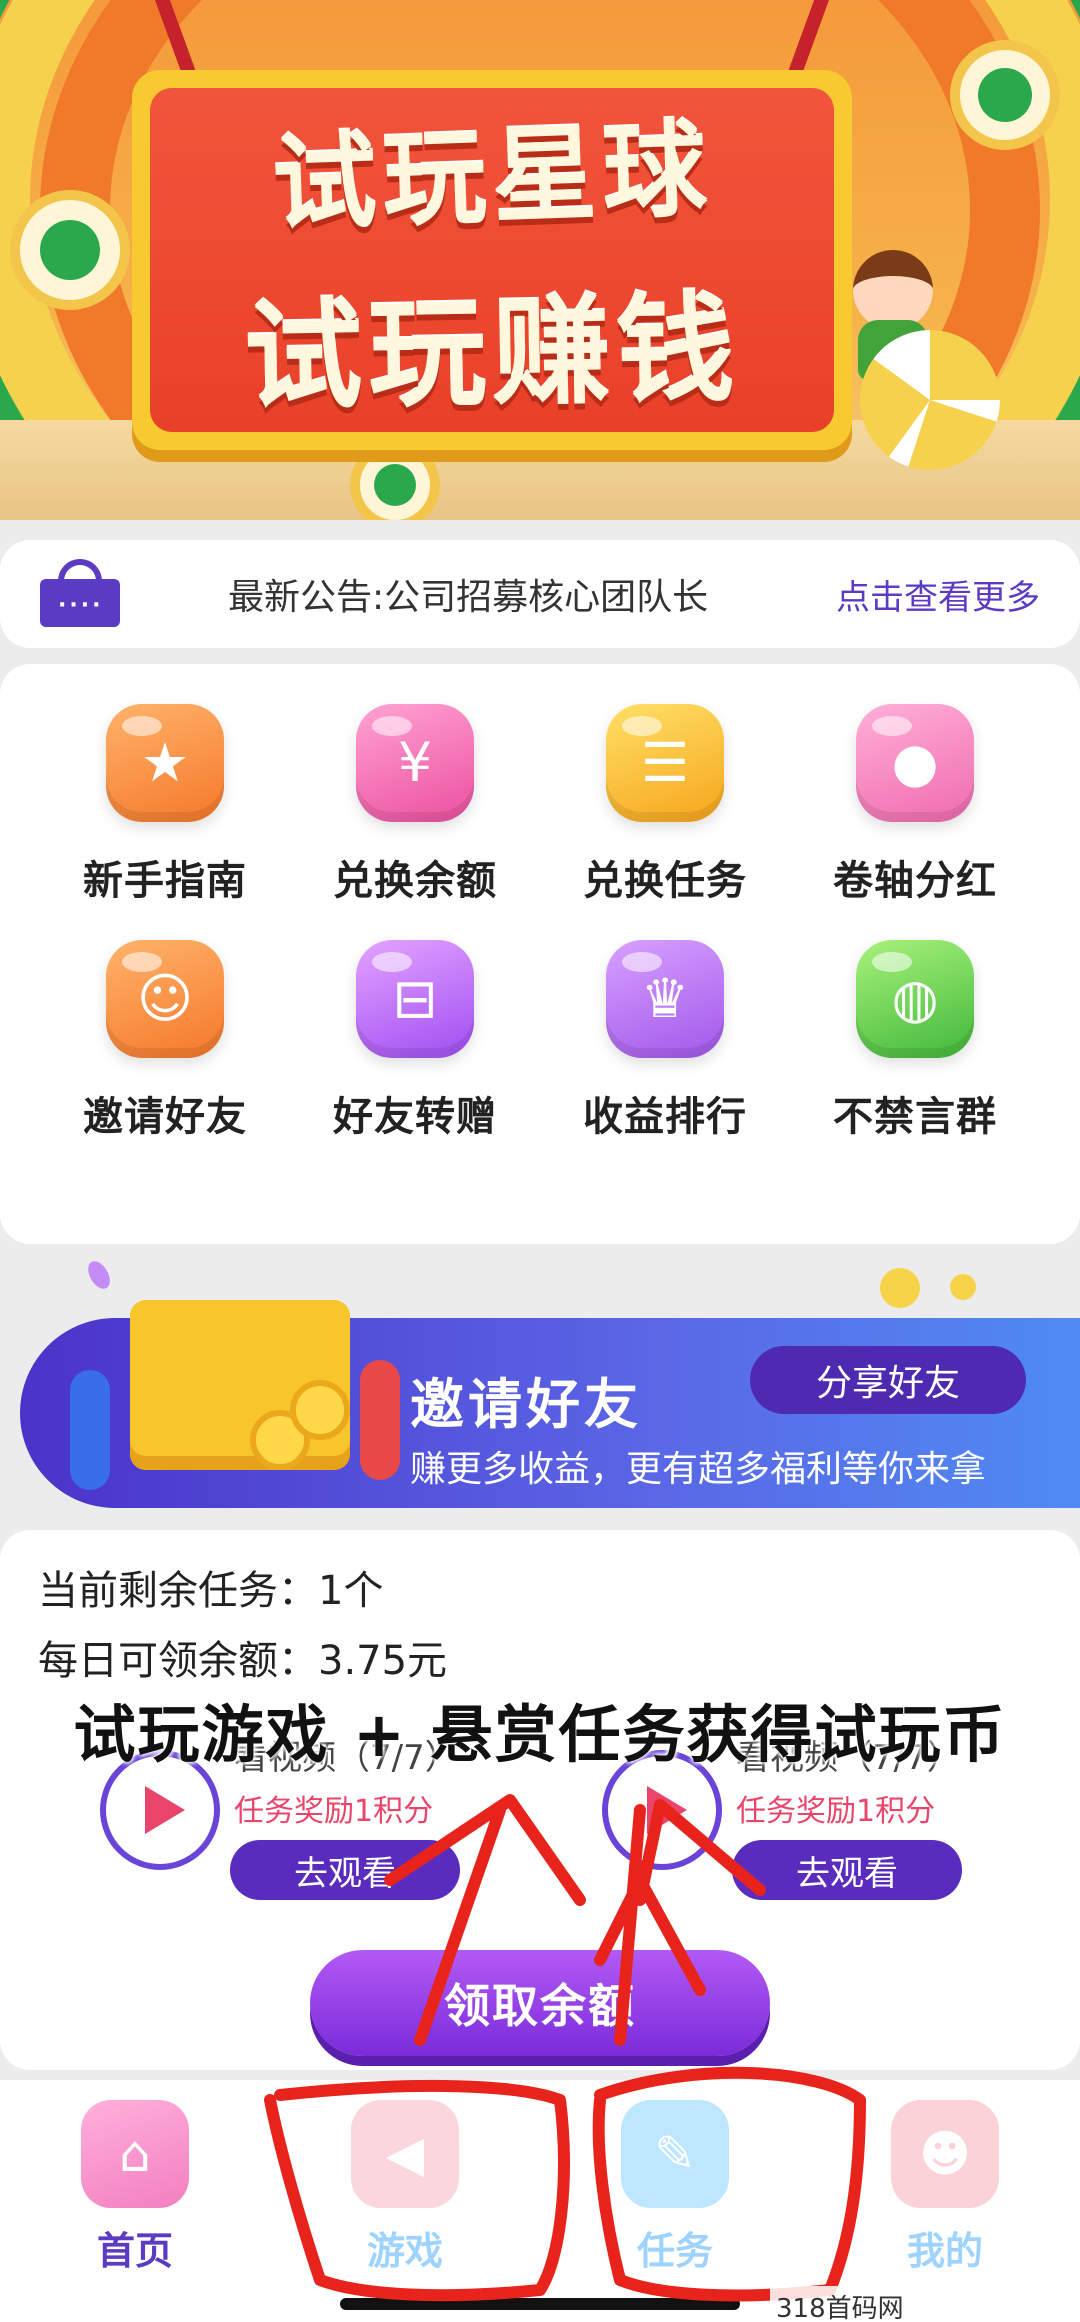  I want to click on tab-label: 首页, so click(134, 2251).